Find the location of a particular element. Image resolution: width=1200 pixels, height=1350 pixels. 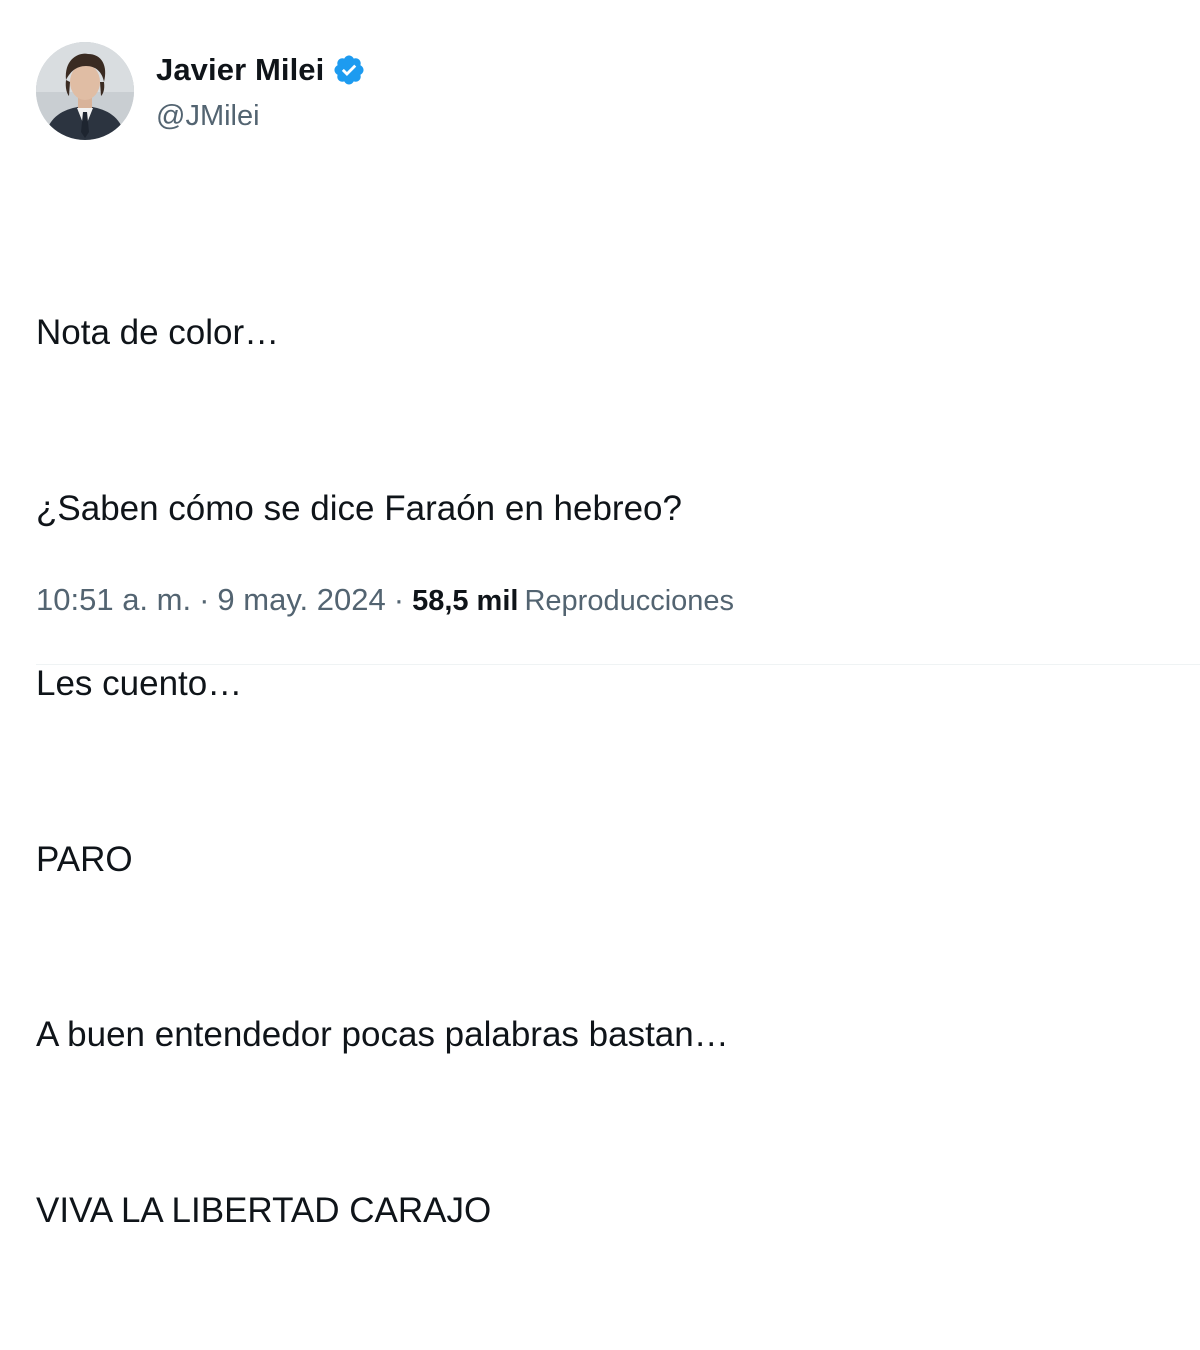

display-name-row: Javier Milei is located at coordinates (261, 70).